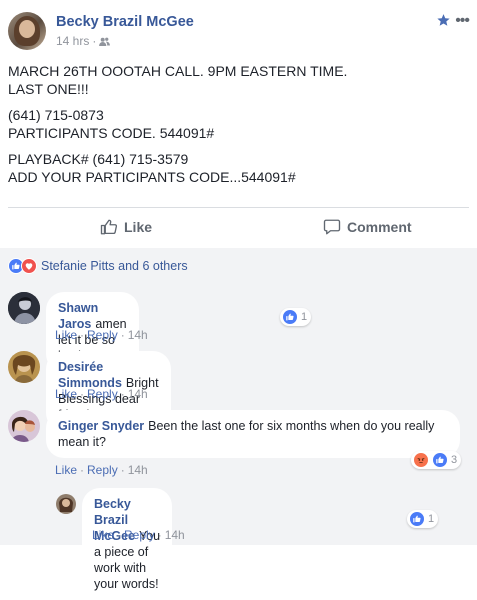 Image resolution: width=477 pixels, height=600 pixels. Describe the element at coordinates (462, 20) in the screenshot. I see `more-icon: •••` at that location.